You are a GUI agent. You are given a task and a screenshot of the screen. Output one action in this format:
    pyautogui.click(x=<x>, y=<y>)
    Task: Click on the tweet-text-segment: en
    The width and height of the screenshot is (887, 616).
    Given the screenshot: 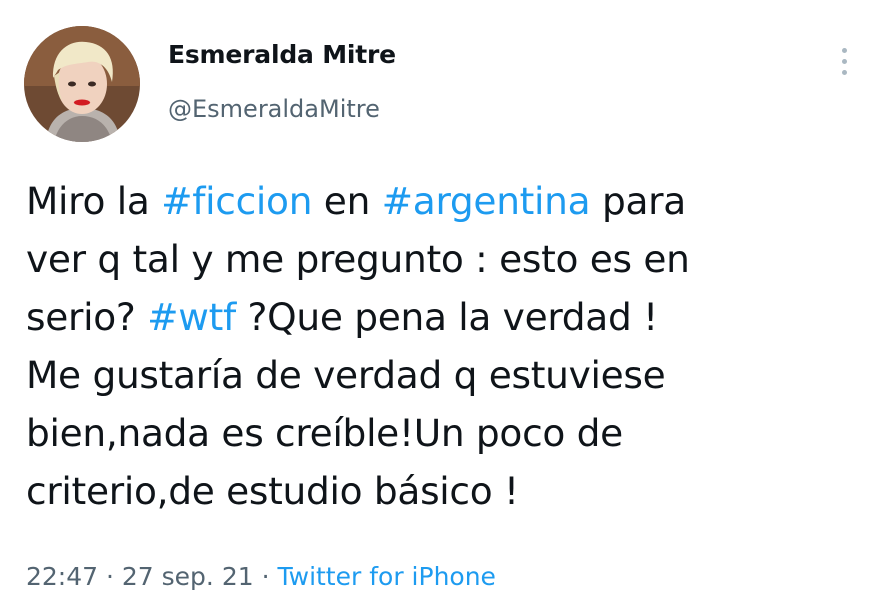 What is the action you would take?
    pyautogui.click(x=347, y=201)
    